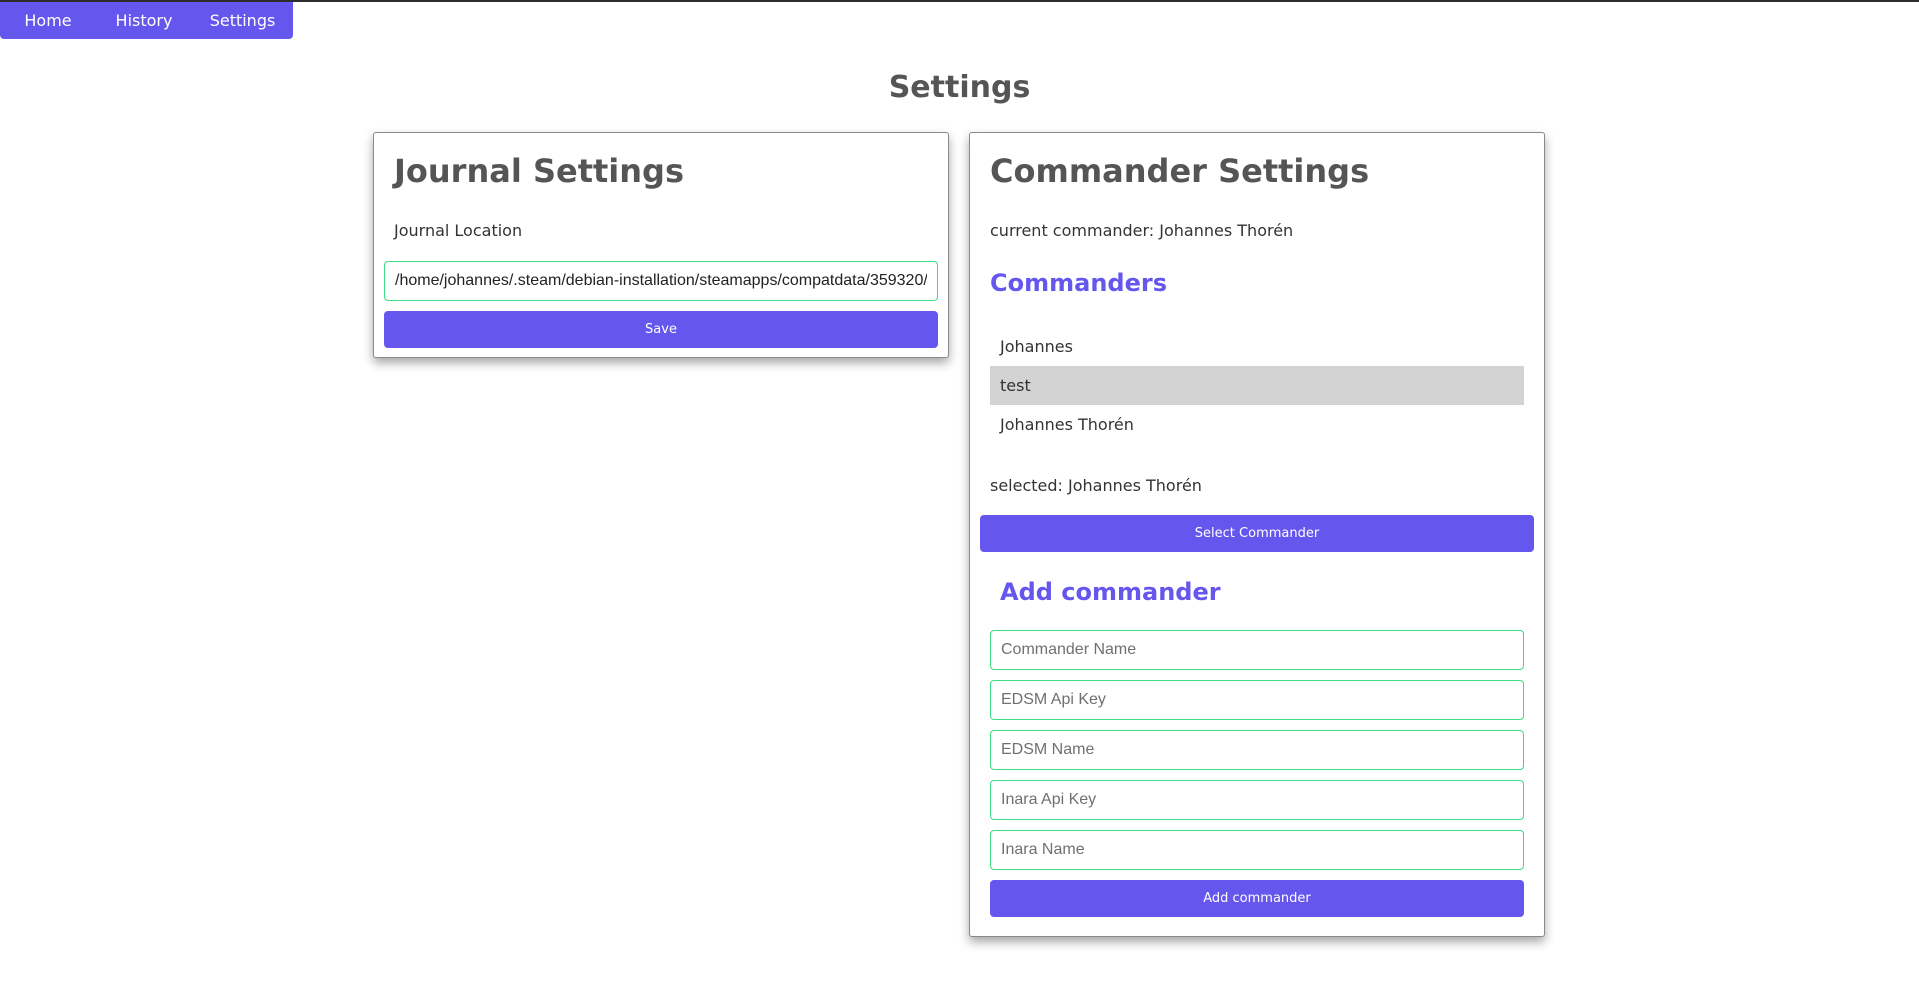 The image size is (1919, 984). Describe the element at coordinates (48, 20) in the screenshot. I see `nav-home: Home` at that location.